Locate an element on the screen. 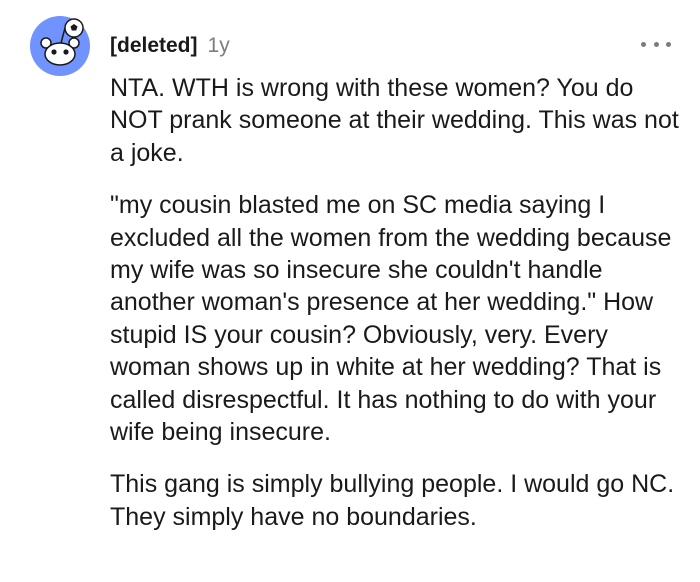  comment-header: [deleted] 1y is located at coordinates (170, 48).